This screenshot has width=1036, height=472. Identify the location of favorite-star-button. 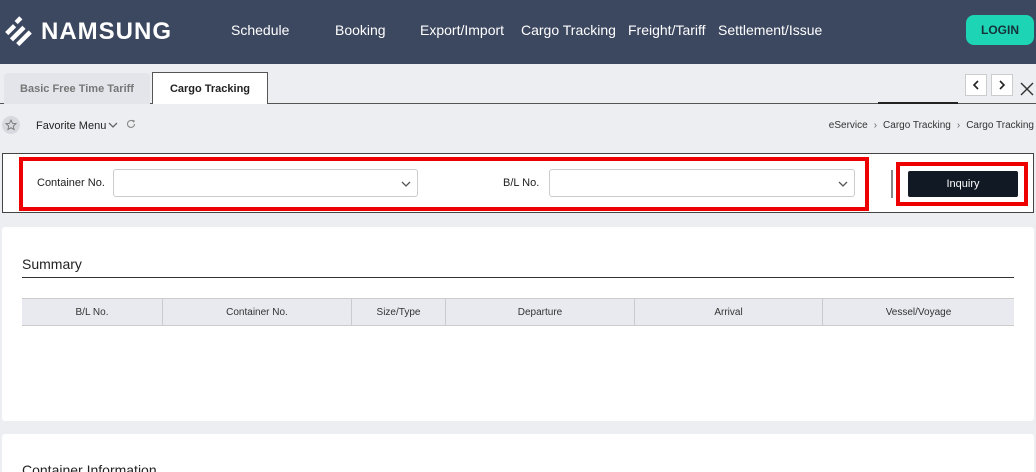
(11, 125).